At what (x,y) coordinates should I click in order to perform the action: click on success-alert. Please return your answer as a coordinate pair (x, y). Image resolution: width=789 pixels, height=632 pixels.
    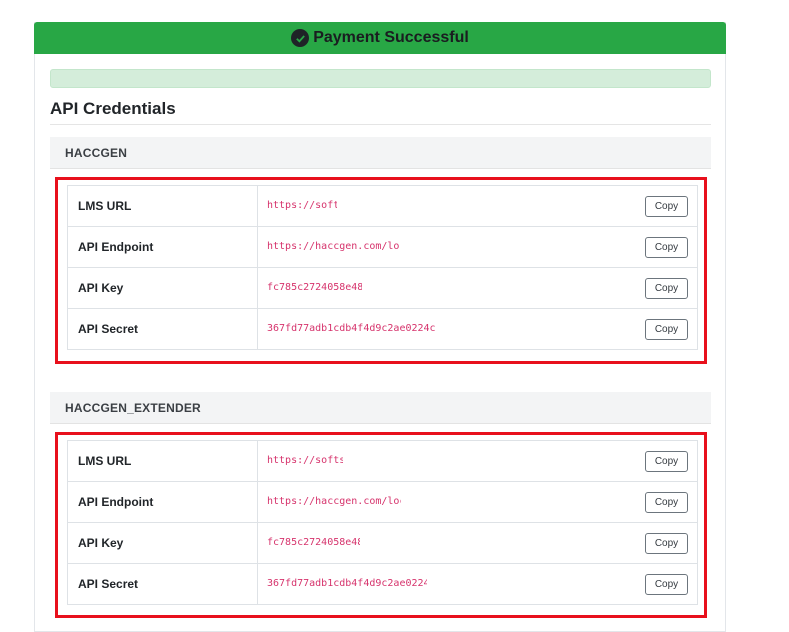
    Looking at the image, I should click on (380, 78).